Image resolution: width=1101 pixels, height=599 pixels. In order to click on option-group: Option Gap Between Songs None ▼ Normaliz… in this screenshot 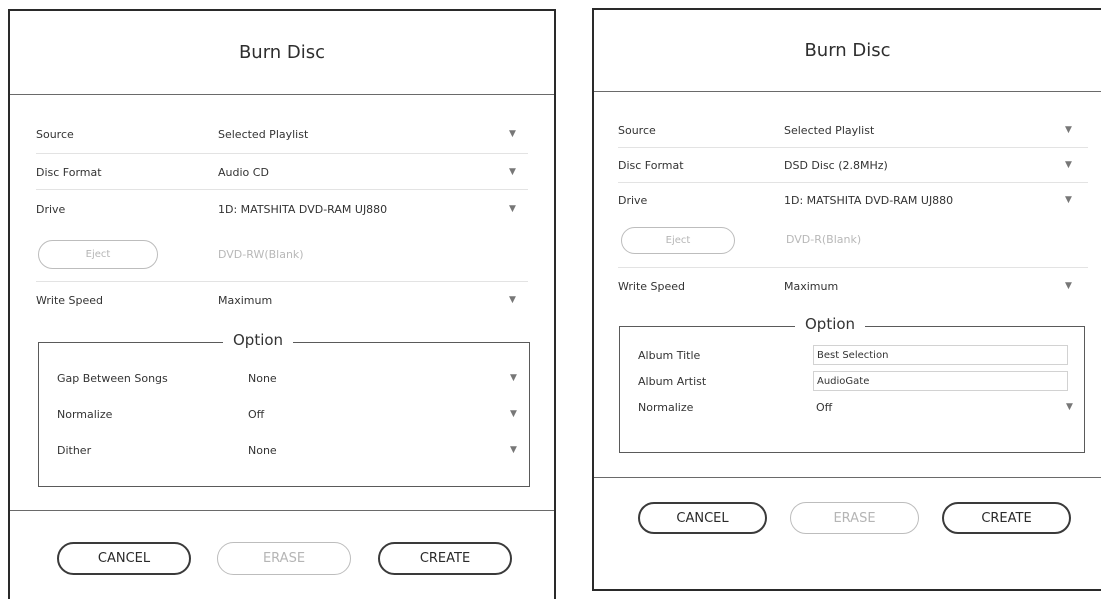, I will do `click(284, 409)`.